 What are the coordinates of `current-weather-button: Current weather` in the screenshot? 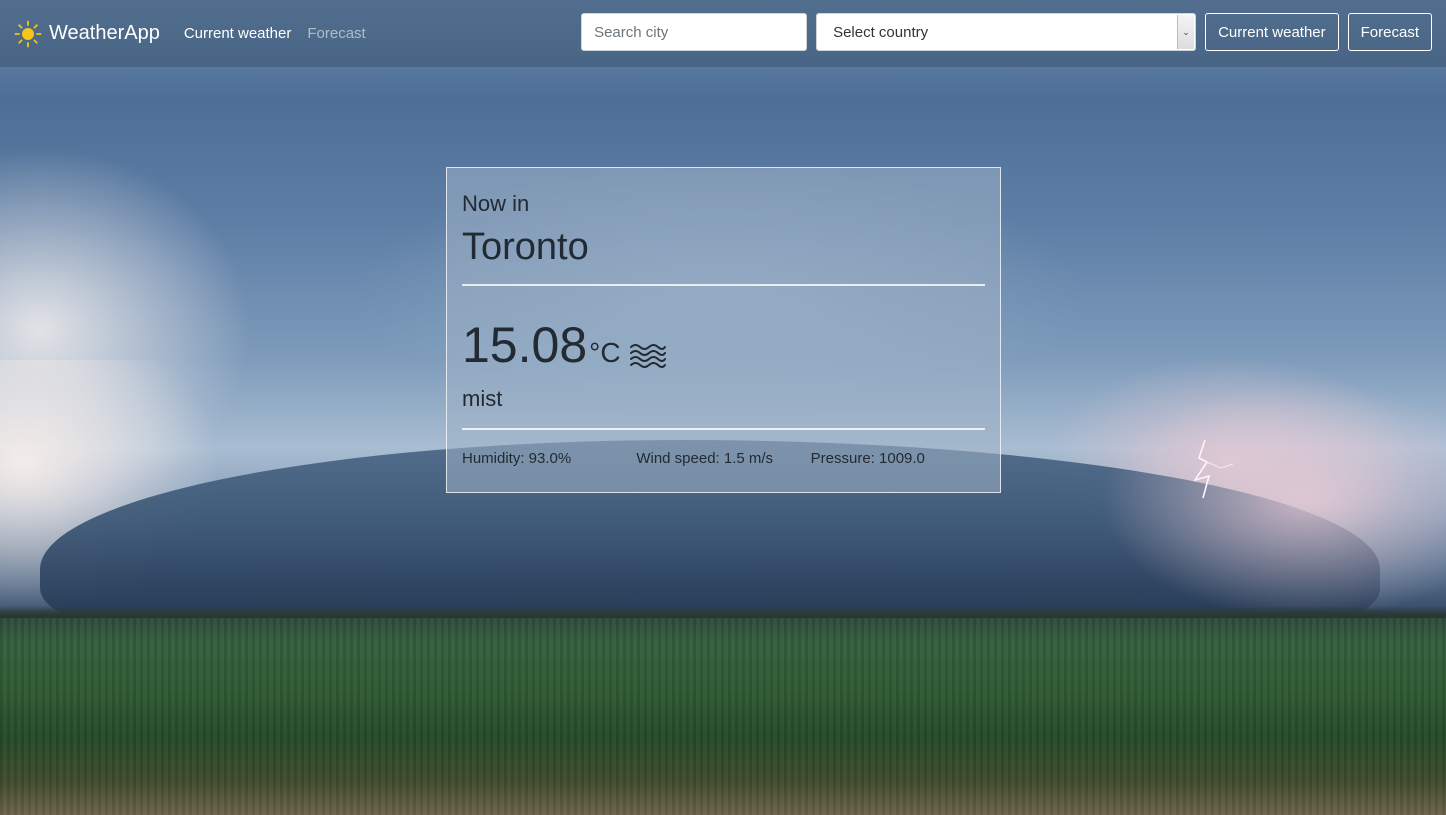 It's located at (1272, 32).